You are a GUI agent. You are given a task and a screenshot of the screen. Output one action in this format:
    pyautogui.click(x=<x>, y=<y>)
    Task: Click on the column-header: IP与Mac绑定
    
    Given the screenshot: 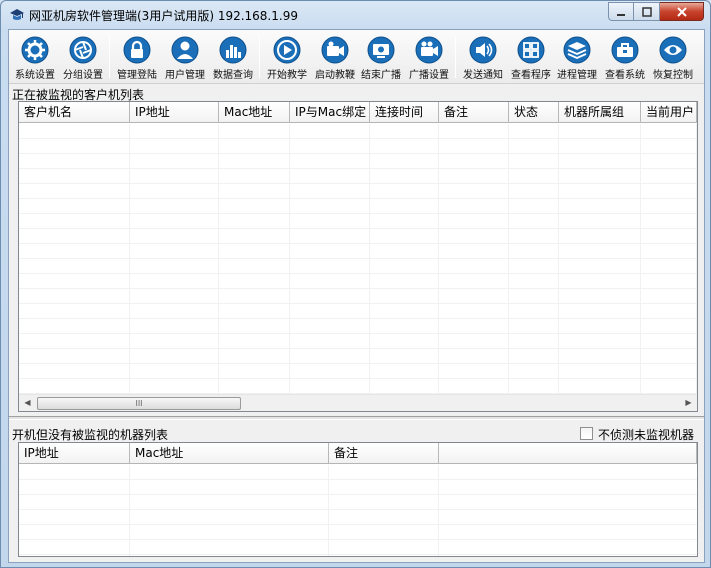 What is the action you would take?
    pyautogui.click(x=330, y=112)
    